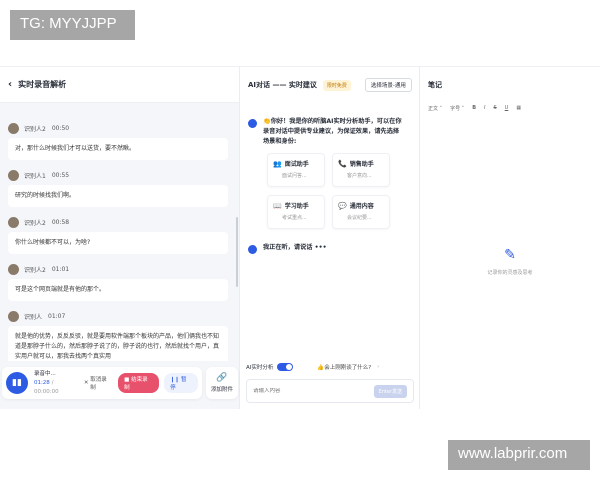  What do you see at coordinates (176, 380) in the screenshot?
I see `pause-icon: ❙❙` at bounding box center [176, 380].